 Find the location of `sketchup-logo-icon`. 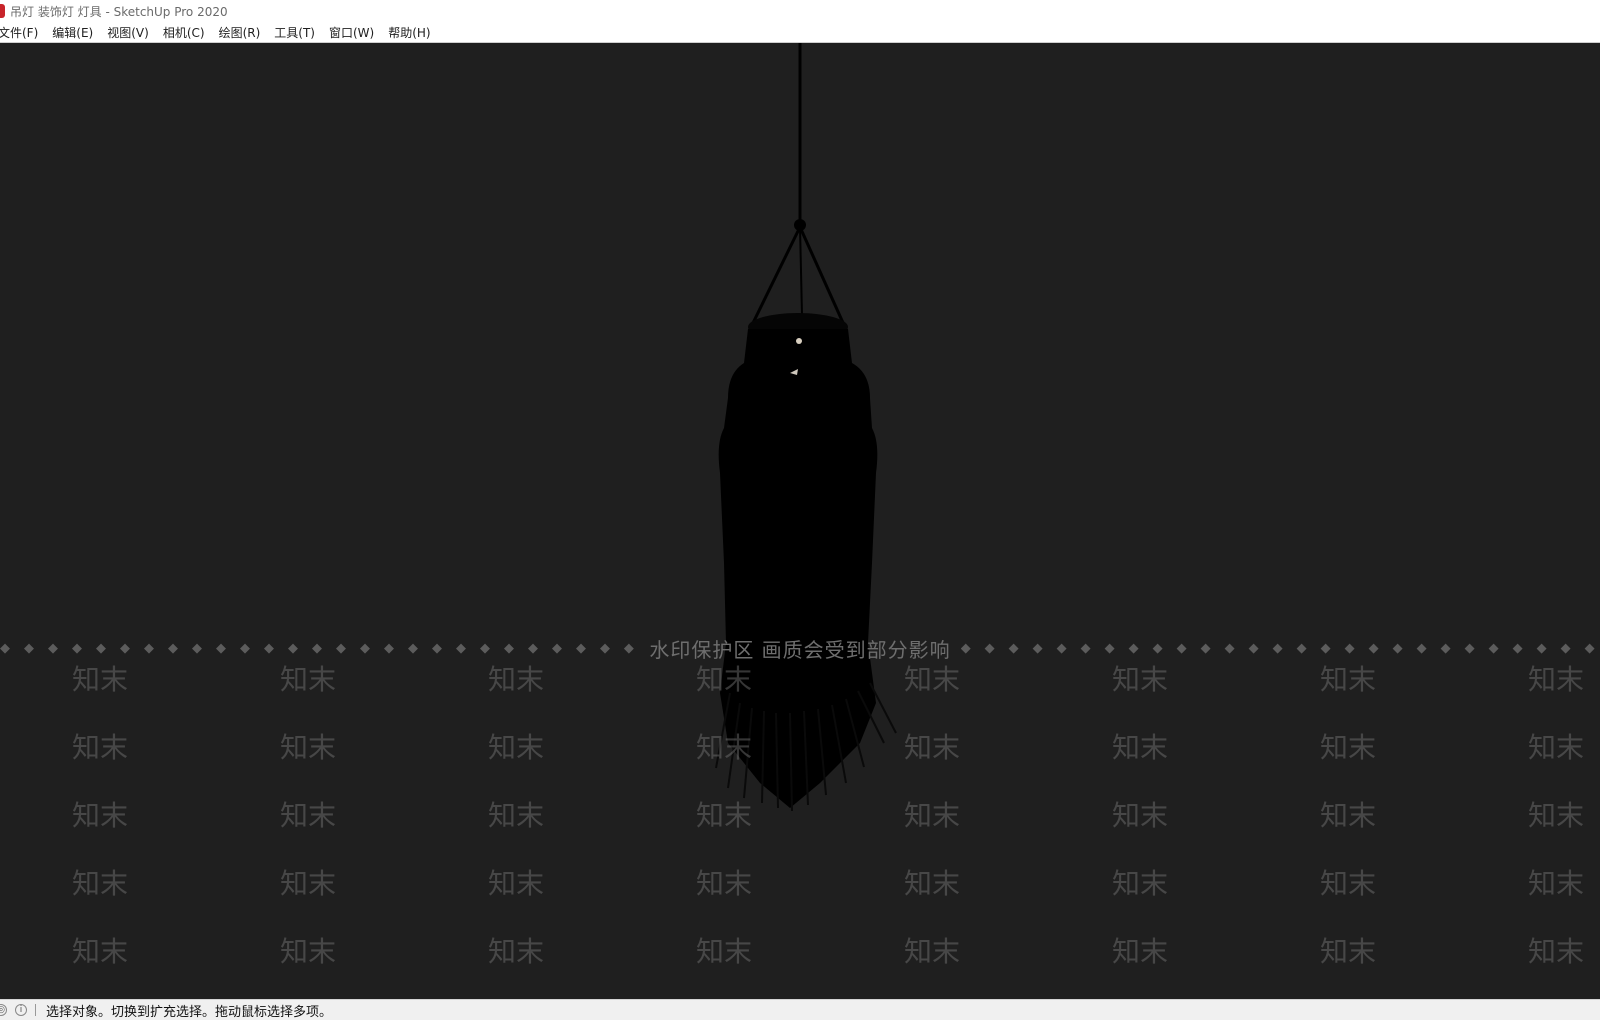

sketchup-logo-icon is located at coordinates (2, 11).